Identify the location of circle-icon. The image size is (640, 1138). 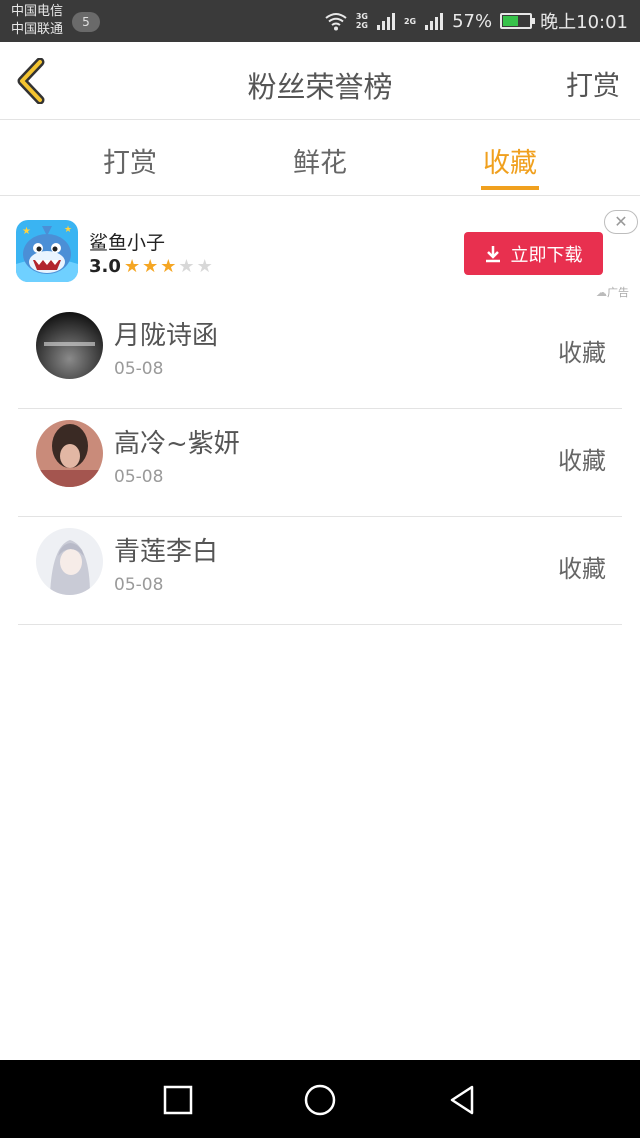
(320, 1100).